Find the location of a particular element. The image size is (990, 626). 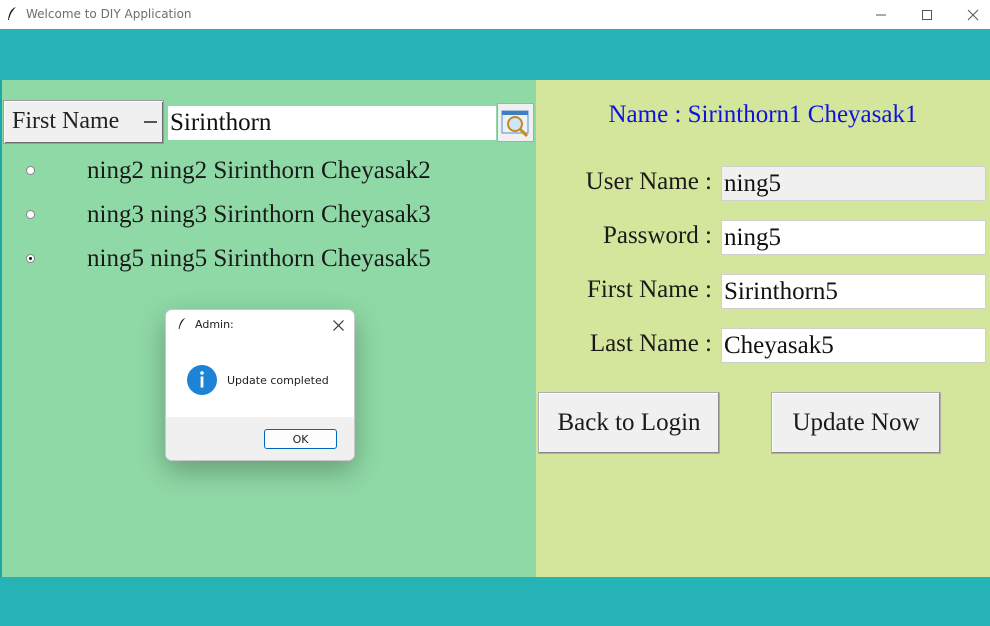

window-title: Welcome to DIY Application is located at coordinates (109, 14).